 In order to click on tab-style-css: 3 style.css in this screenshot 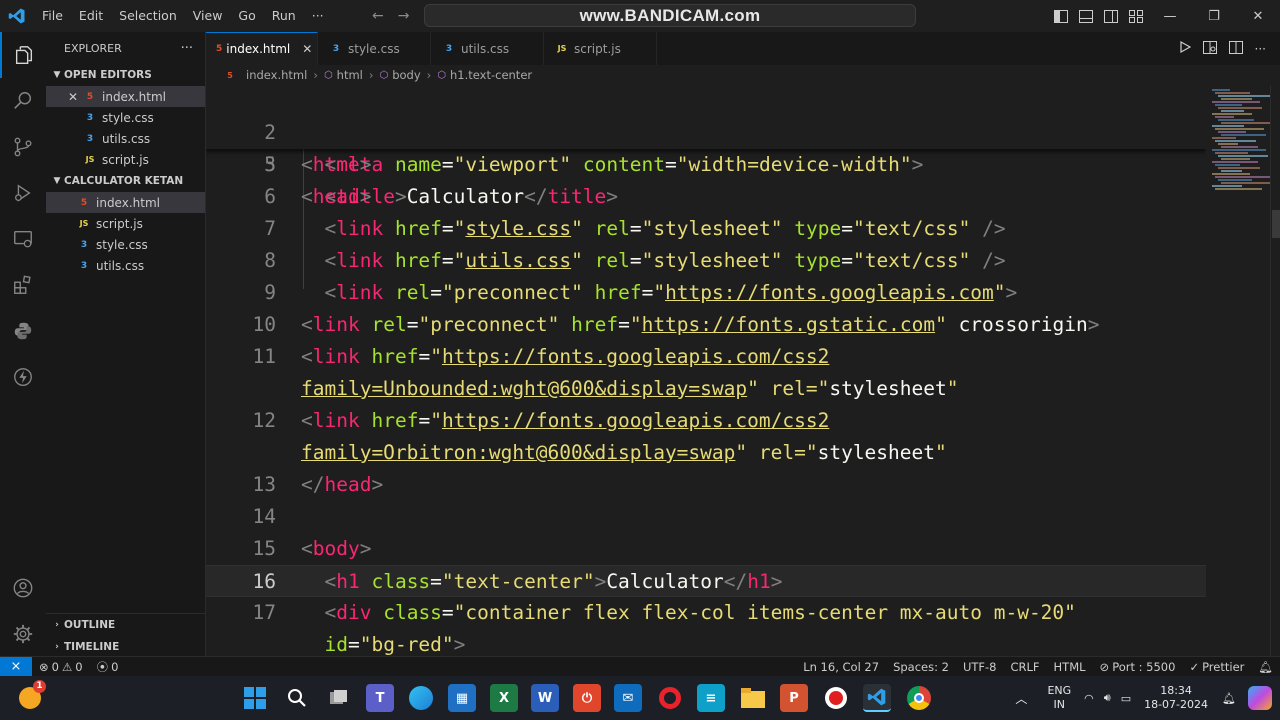, I will do `click(374, 48)`.